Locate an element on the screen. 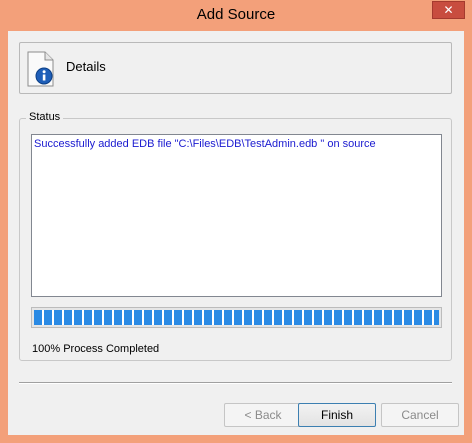 The width and height of the screenshot is (472, 443). finish-button: Finish is located at coordinates (337, 415).